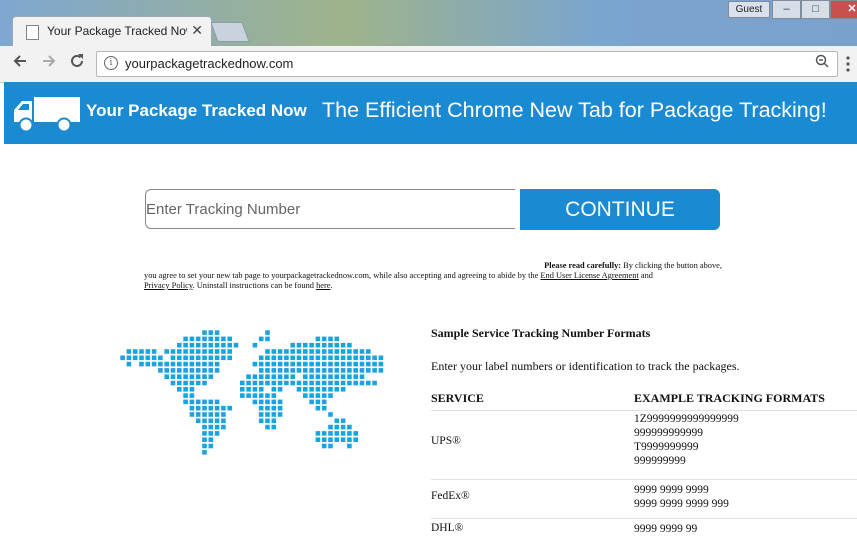 The image size is (857, 538). What do you see at coordinates (686, 419) in the screenshot?
I see `format-line: 1Z9999999999999999` at bounding box center [686, 419].